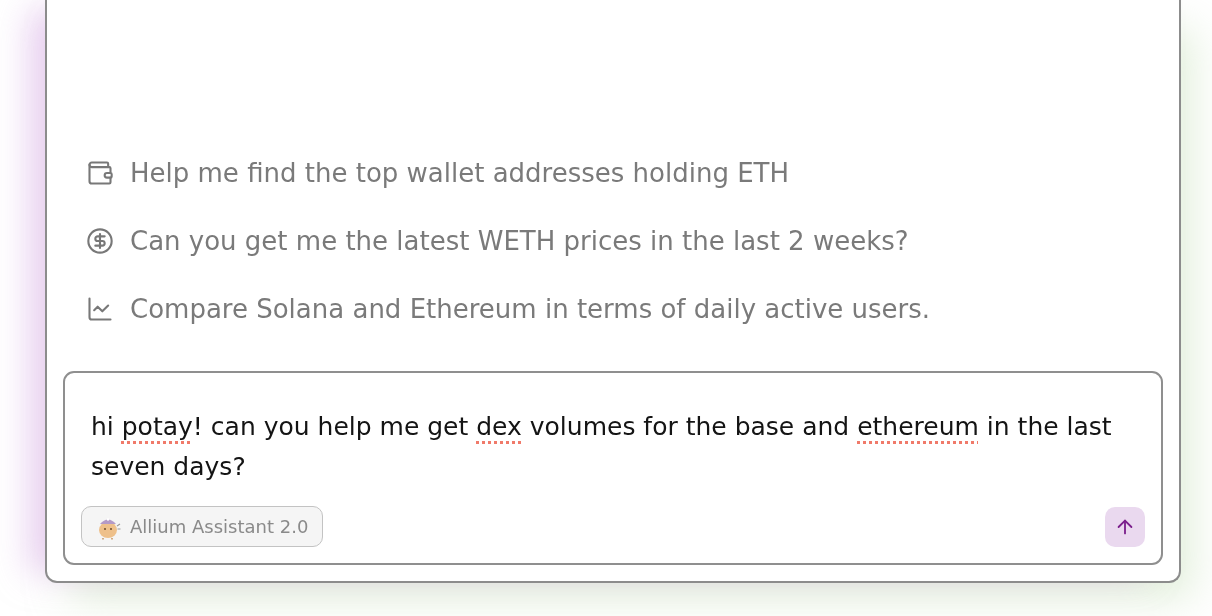  What do you see at coordinates (1125, 526) in the screenshot?
I see `send-button` at bounding box center [1125, 526].